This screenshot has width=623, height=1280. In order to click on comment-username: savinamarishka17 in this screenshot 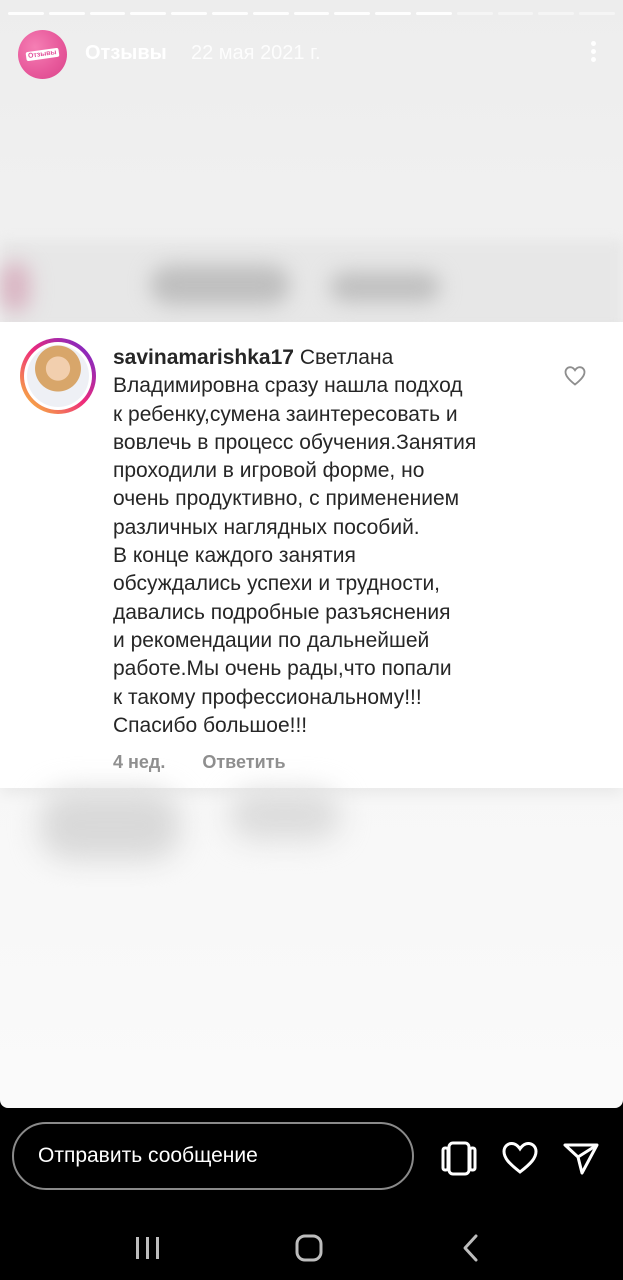, I will do `click(203, 357)`.